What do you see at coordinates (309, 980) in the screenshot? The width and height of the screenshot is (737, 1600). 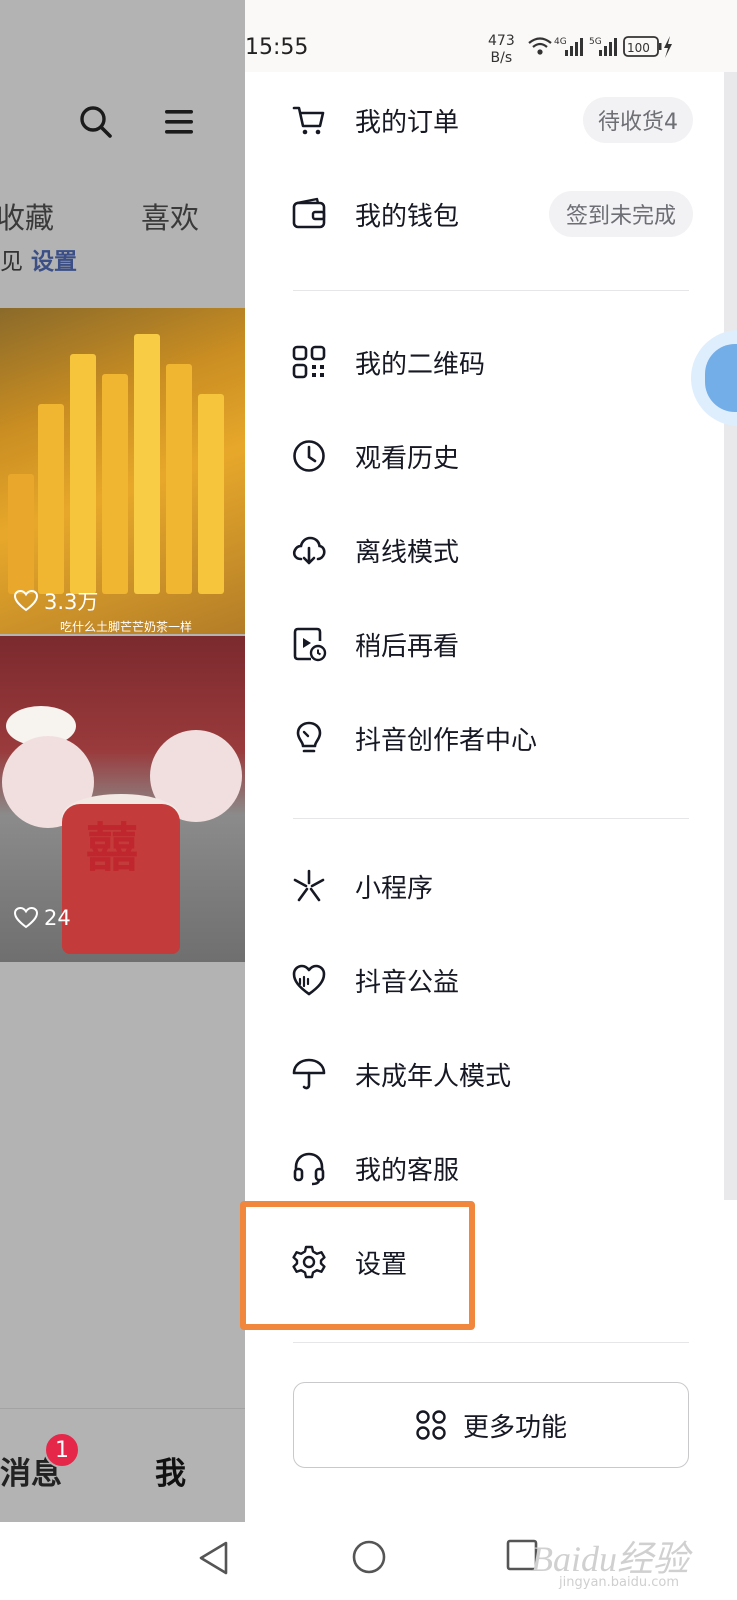 I see `charity-heart-icon` at bounding box center [309, 980].